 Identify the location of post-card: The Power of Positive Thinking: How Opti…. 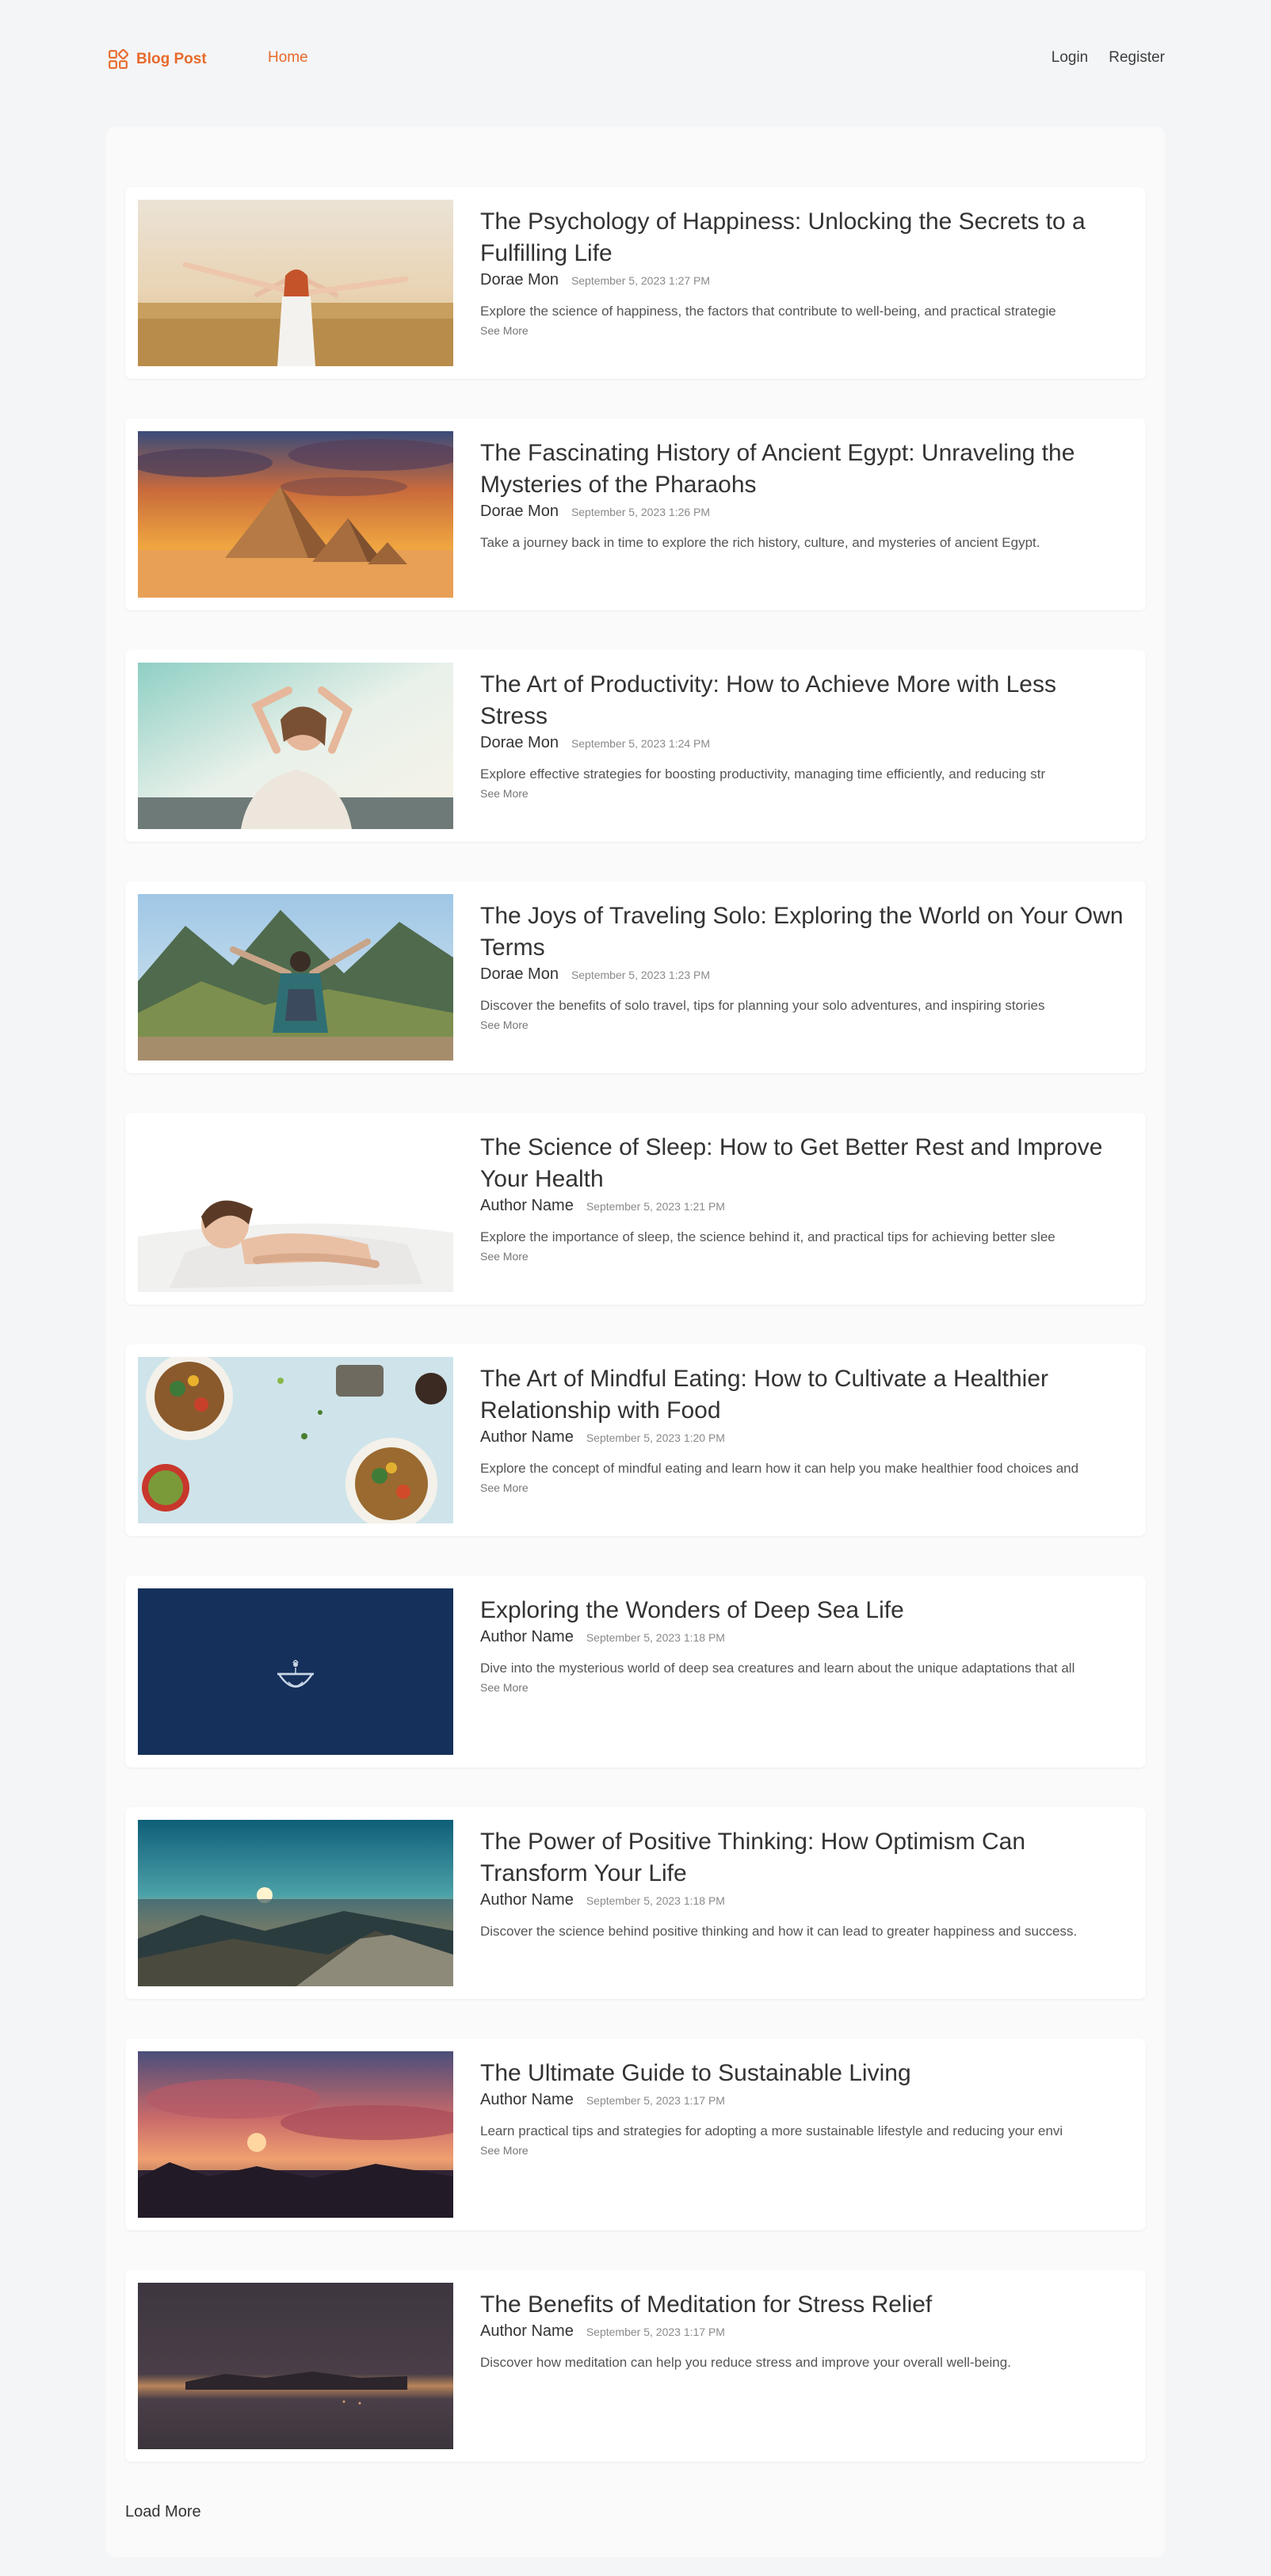
(635, 1903).